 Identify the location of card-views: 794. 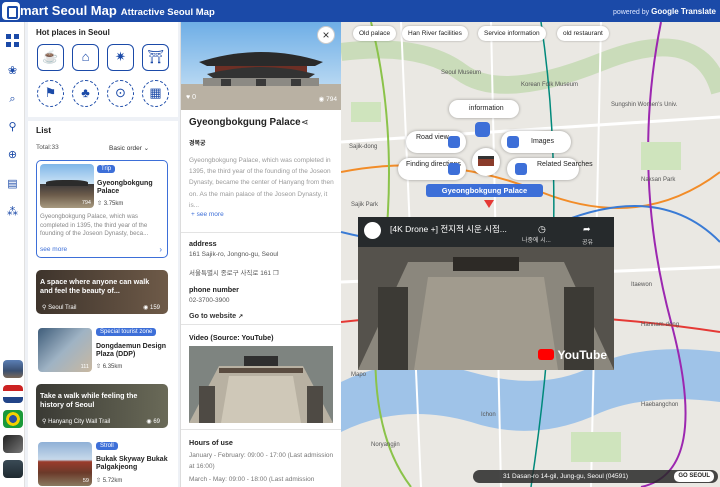
(86, 203).